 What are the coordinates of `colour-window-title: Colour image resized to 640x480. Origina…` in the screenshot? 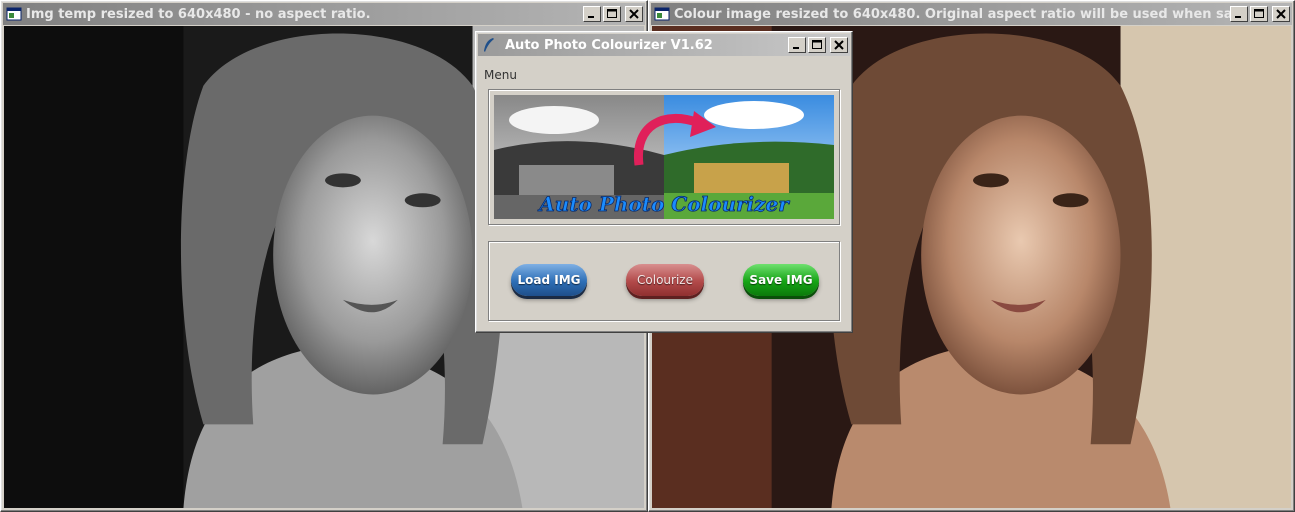 It's located at (952, 14).